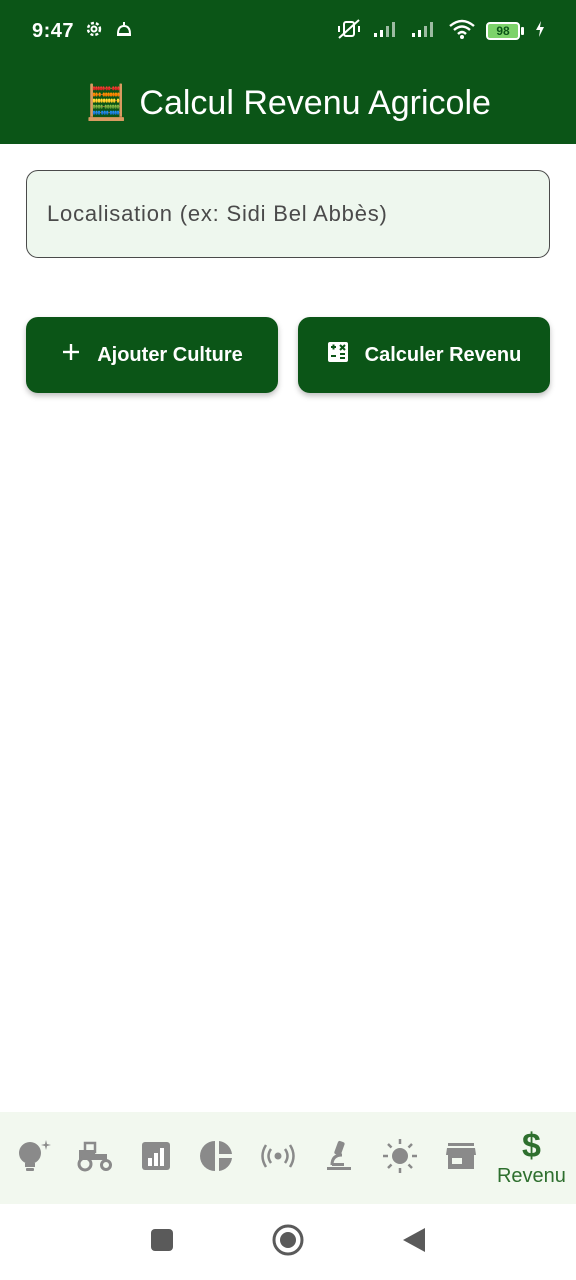 Image resolution: width=576 pixels, height=1280 pixels. What do you see at coordinates (531, 1145) in the screenshot?
I see `dollar-icon: $` at bounding box center [531, 1145].